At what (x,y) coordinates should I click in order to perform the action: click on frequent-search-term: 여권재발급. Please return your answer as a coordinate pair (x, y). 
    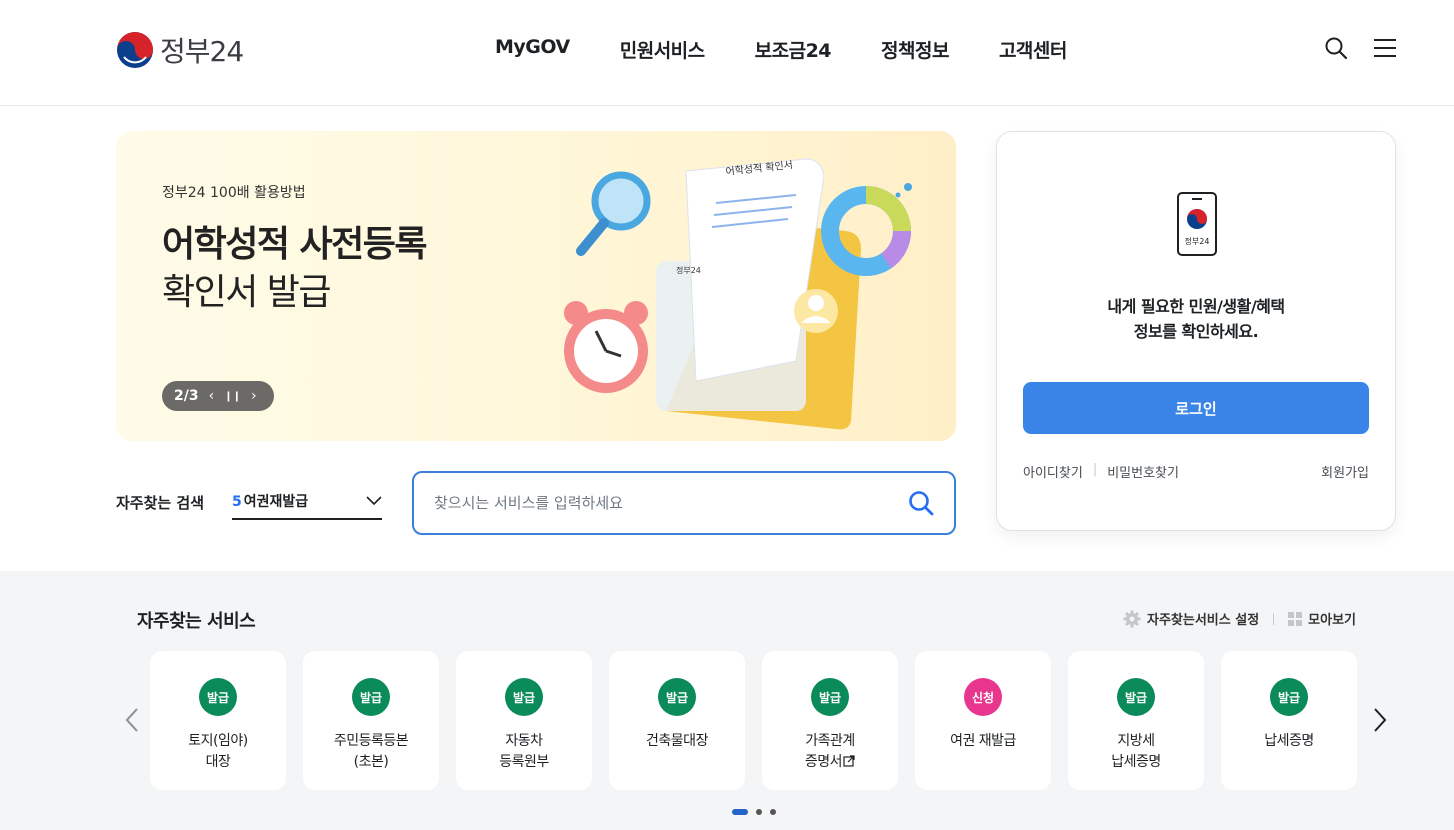
    Looking at the image, I should click on (276, 502).